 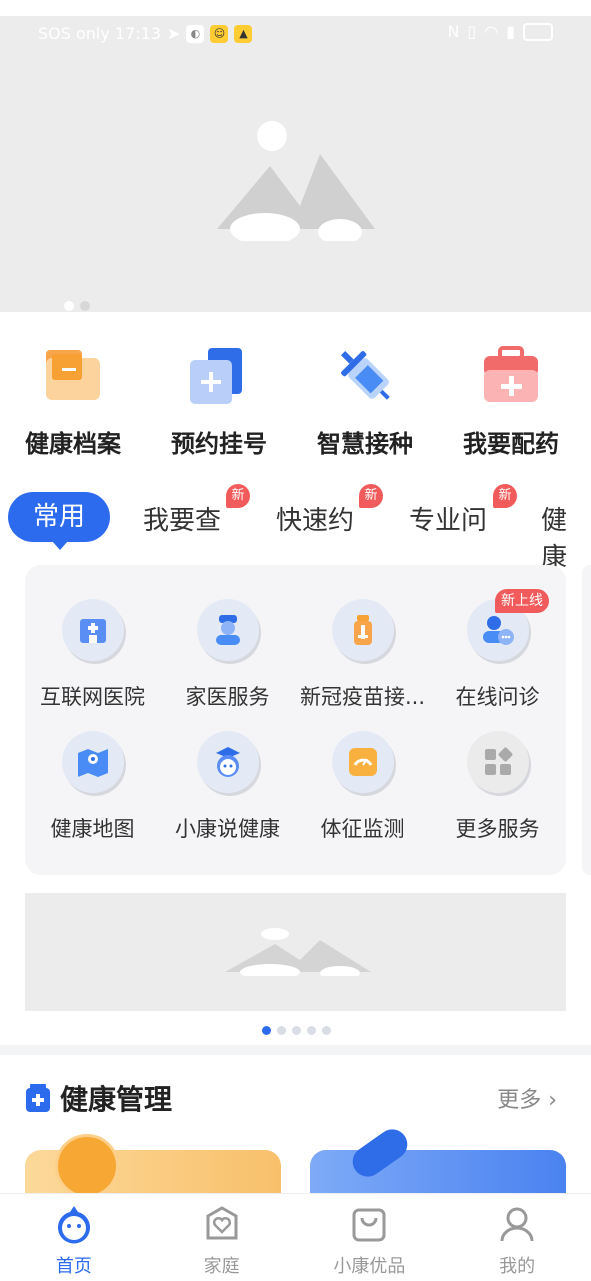 I want to click on more-link: 更多 ›, so click(x=527, y=1098).